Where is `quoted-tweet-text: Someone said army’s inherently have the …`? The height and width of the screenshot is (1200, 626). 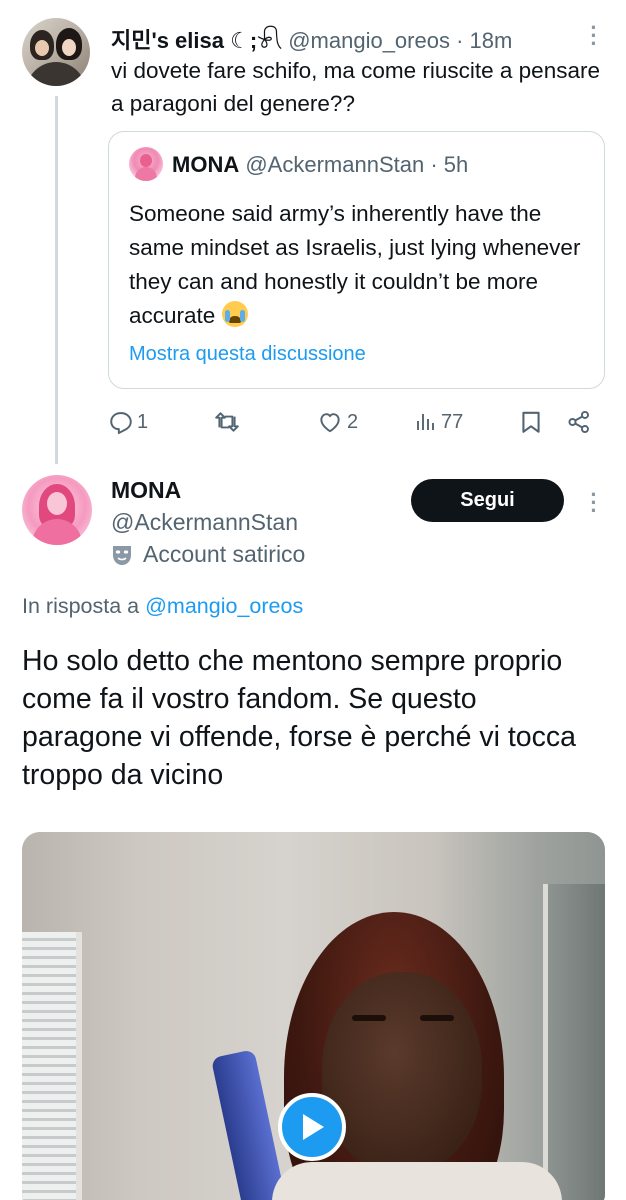
quoted-tweet-text: Someone said army’s inherently have the … is located at coordinates (355, 264).